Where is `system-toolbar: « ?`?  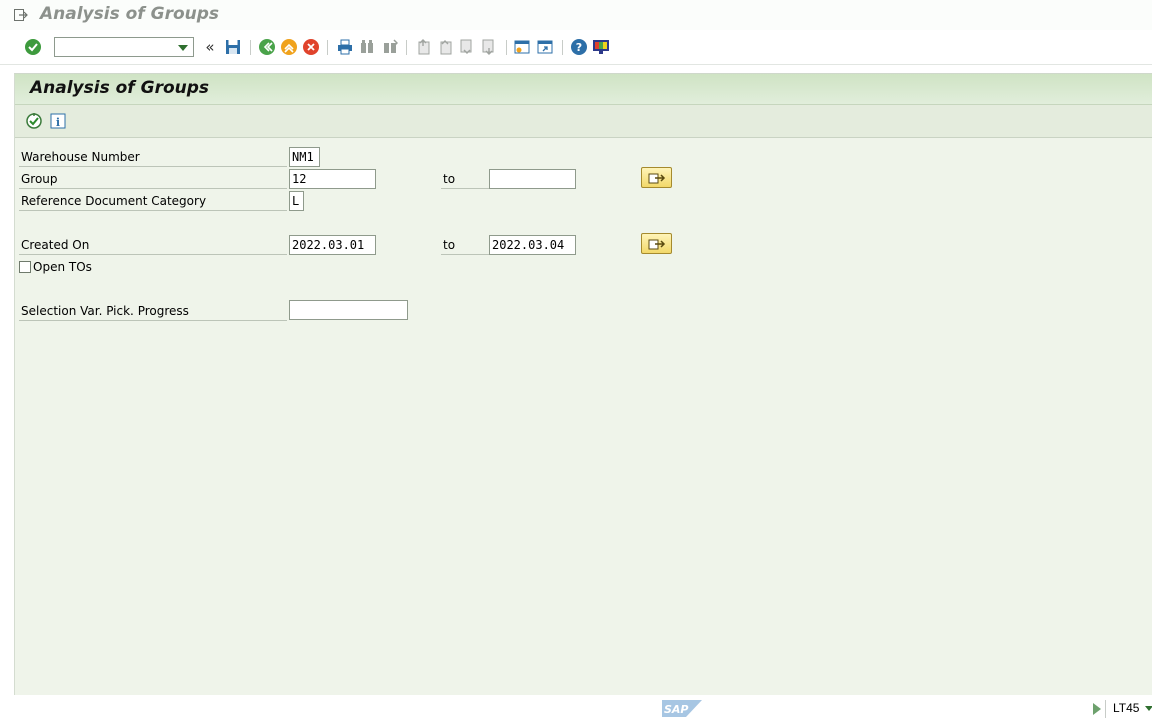
system-toolbar: « ? is located at coordinates (576, 48).